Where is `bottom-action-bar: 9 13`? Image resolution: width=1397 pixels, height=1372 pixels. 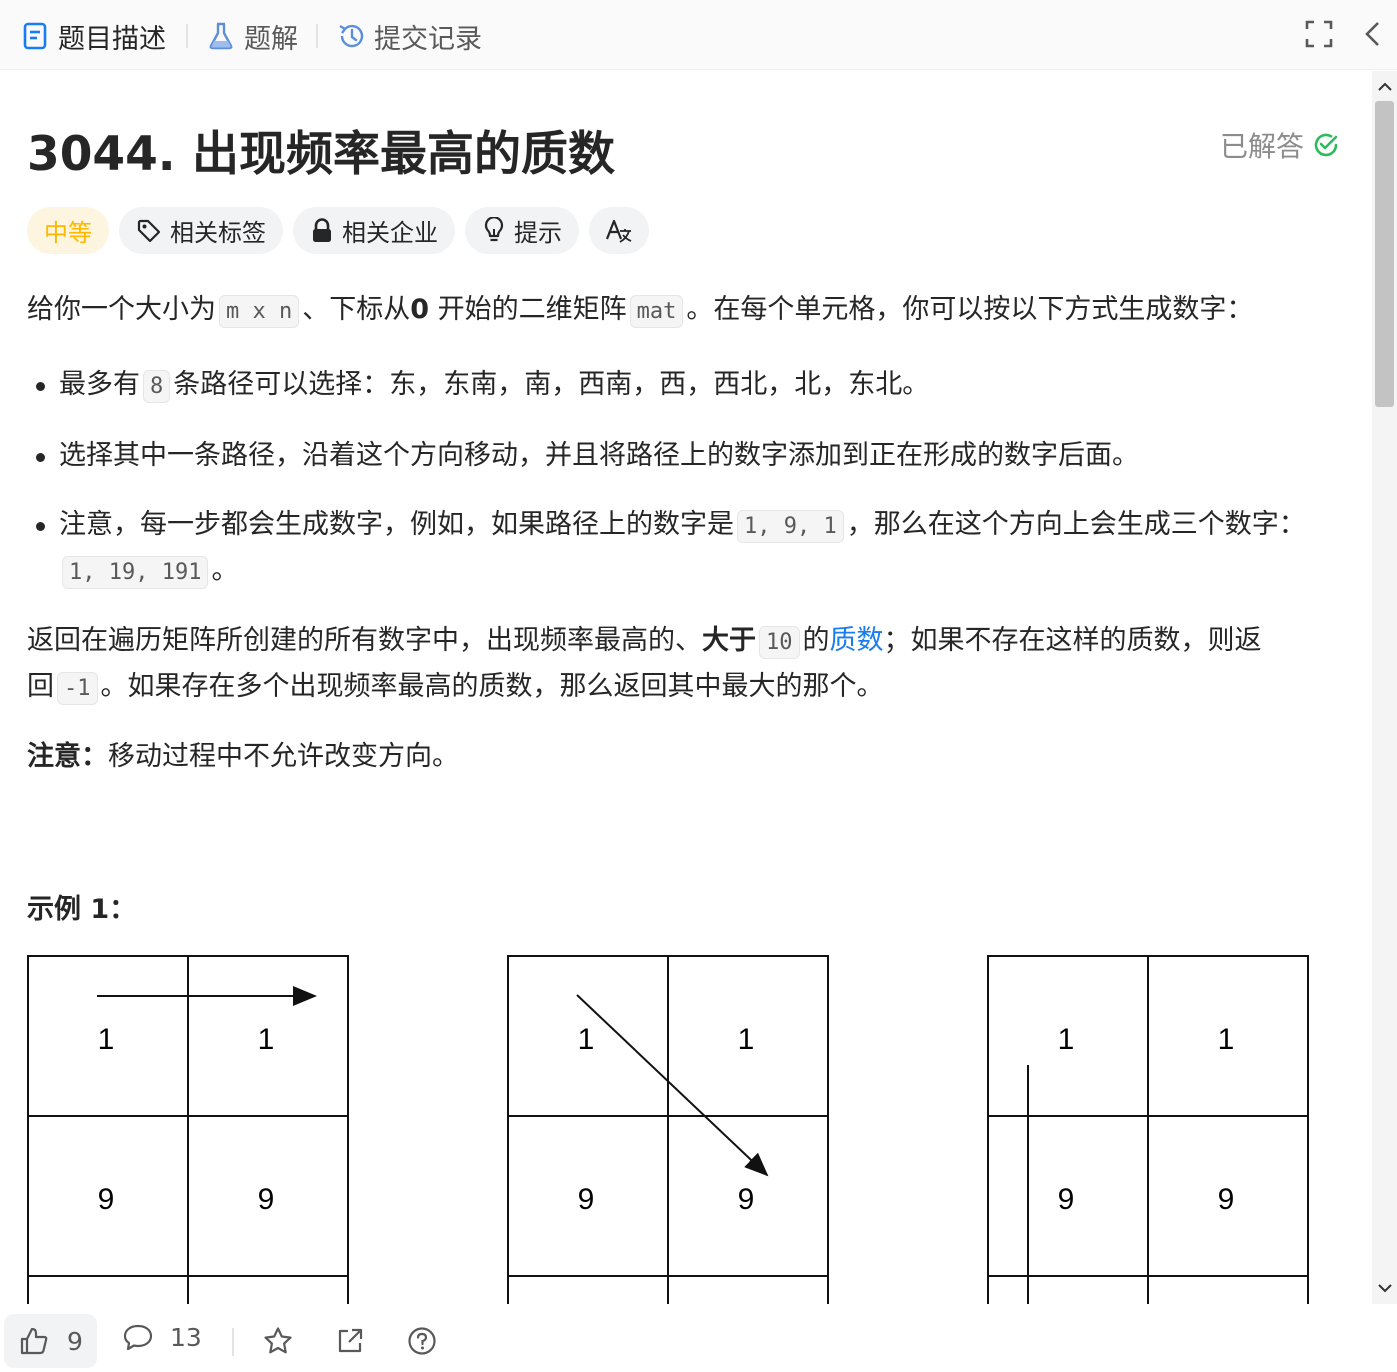 bottom-action-bar: 9 13 is located at coordinates (698, 1338).